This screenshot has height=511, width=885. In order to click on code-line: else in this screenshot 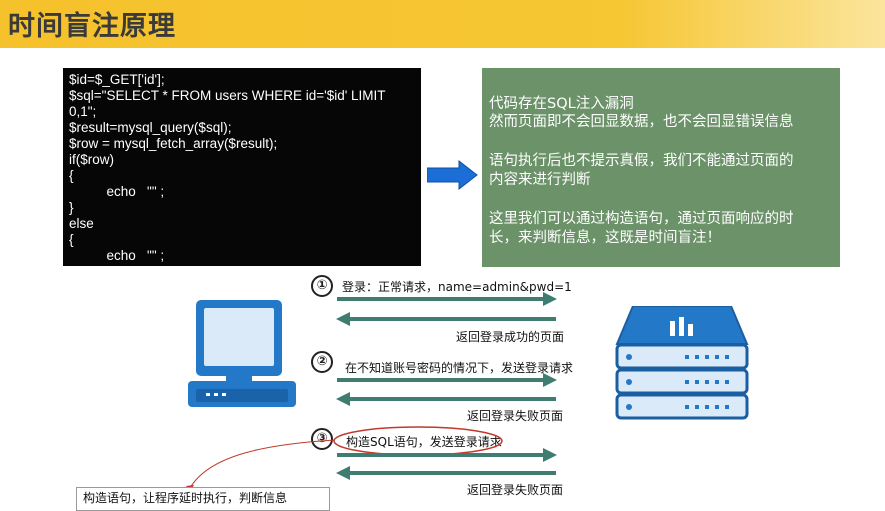, I will do `click(81, 223)`.